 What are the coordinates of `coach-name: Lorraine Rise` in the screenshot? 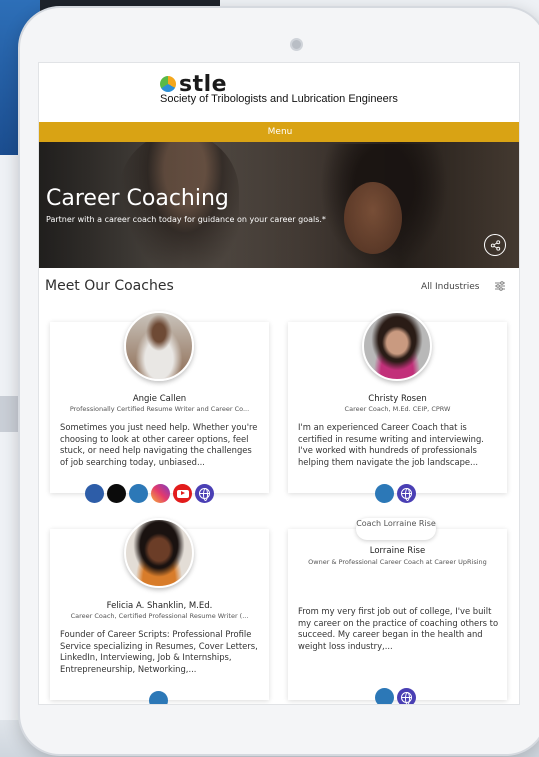 It's located at (397, 551).